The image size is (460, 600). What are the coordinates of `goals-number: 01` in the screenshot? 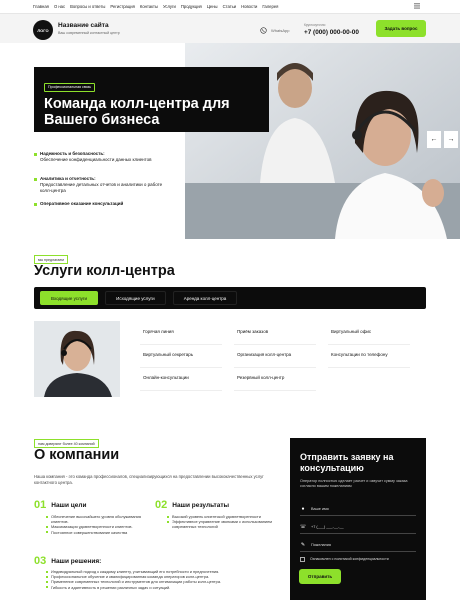 It's located at (40, 505).